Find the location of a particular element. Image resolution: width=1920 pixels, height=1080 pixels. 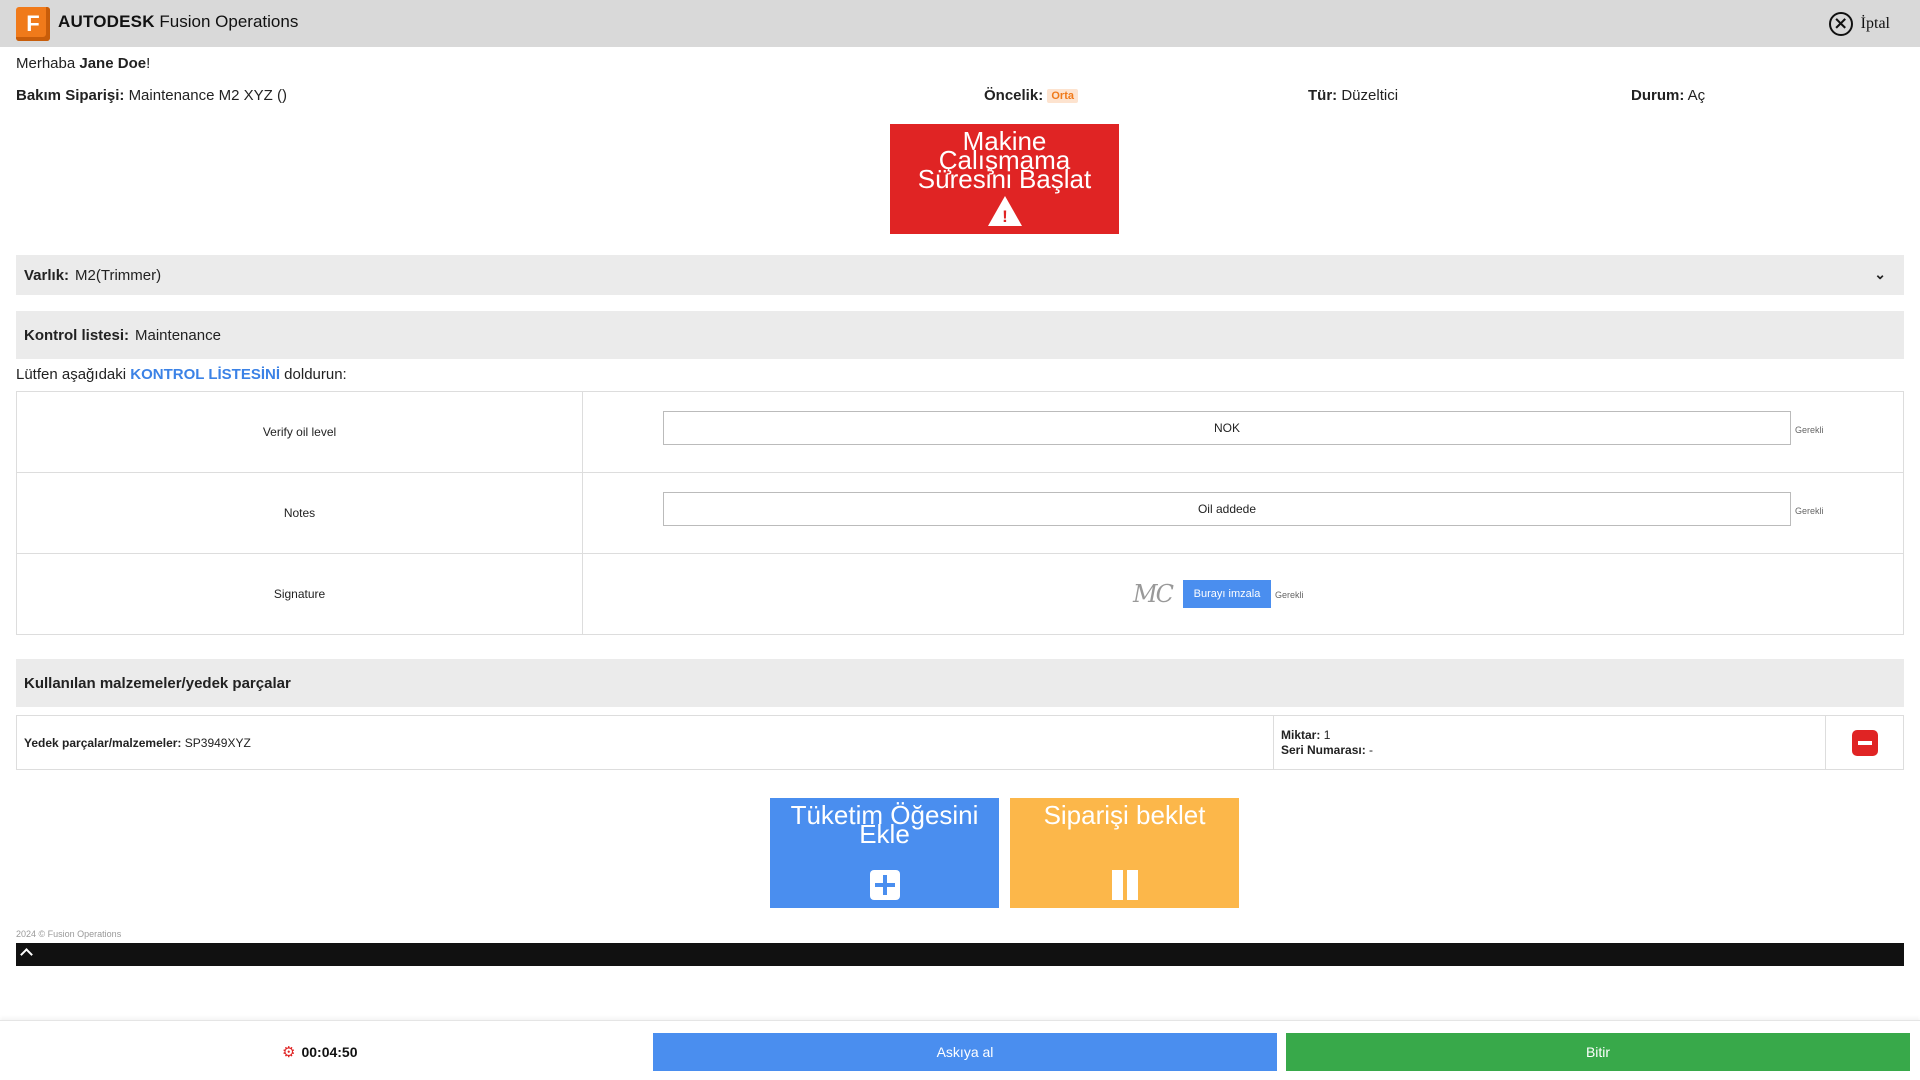

pause-icon is located at coordinates (1125, 885).